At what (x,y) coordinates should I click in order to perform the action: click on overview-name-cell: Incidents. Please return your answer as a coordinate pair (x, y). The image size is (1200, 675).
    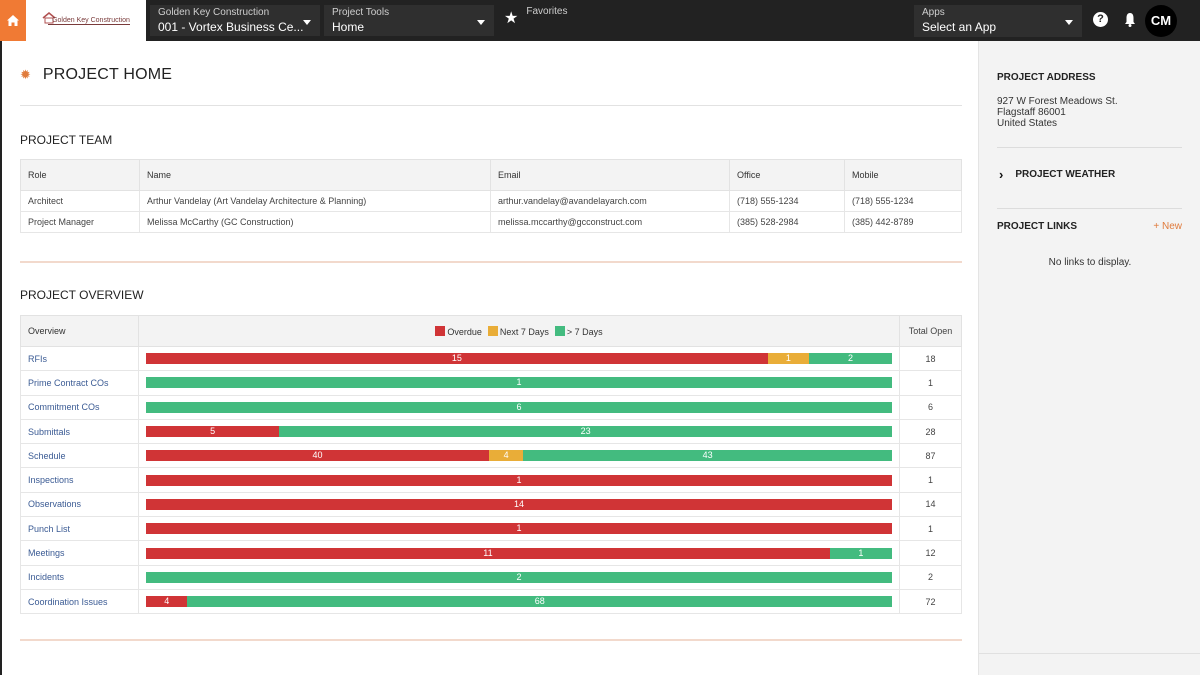
    Looking at the image, I should click on (79, 577).